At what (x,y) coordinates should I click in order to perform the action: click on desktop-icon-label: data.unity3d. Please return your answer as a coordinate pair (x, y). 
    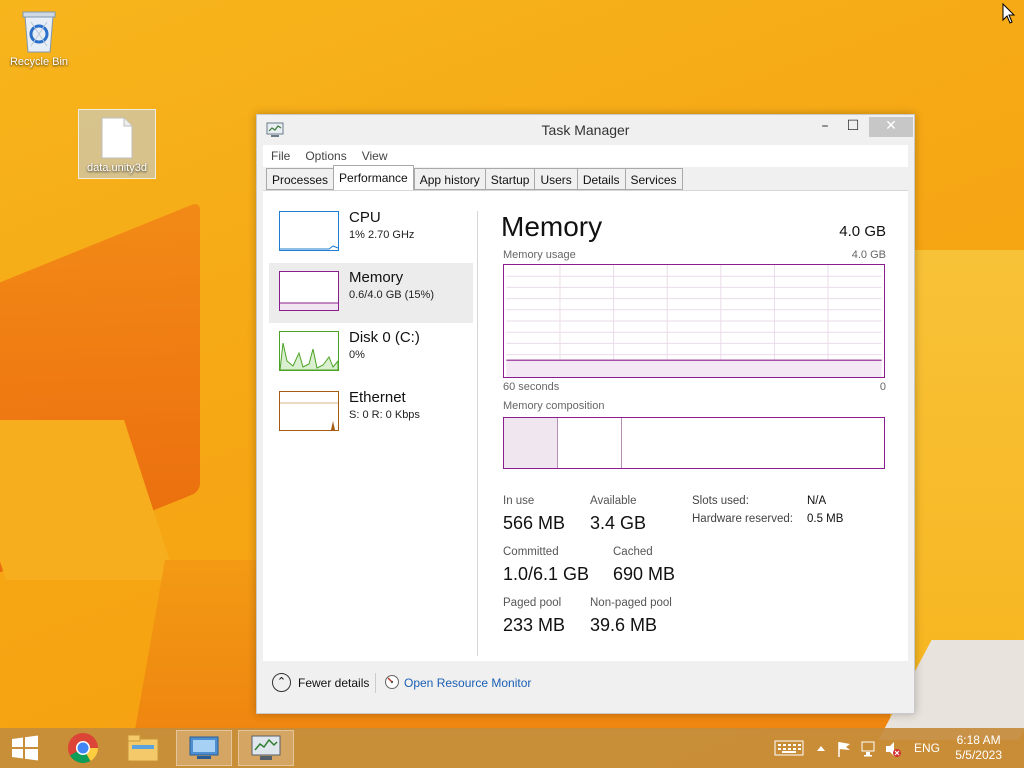
    Looking at the image, I should click on (117, 168).